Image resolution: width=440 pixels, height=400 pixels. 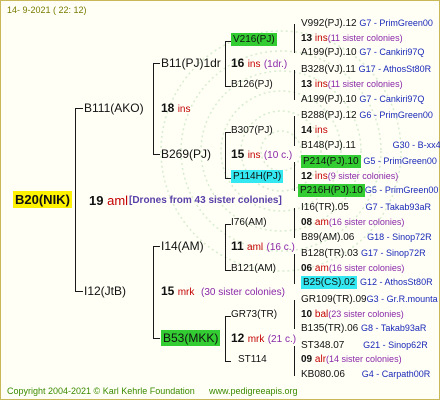 I want to click on gen4-row-2: A199(PJ).10 G7 - Cankiri97Q, so click(x=362, y=53).